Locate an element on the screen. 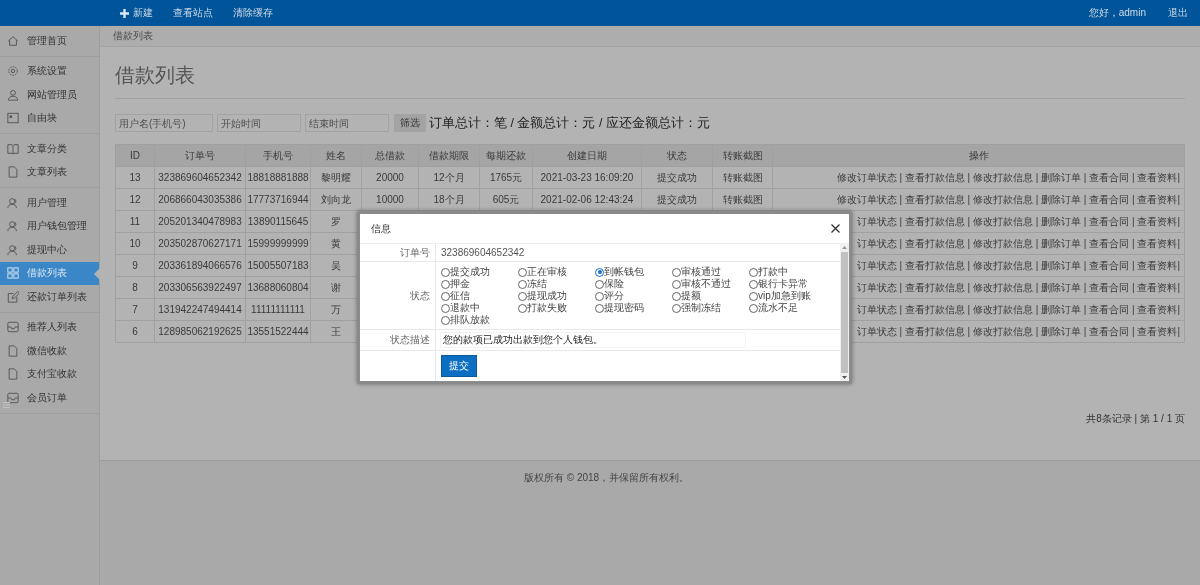 The image size is (1200, 585). sidebar-item: 文章列表 is located at coordinates (49, 172).